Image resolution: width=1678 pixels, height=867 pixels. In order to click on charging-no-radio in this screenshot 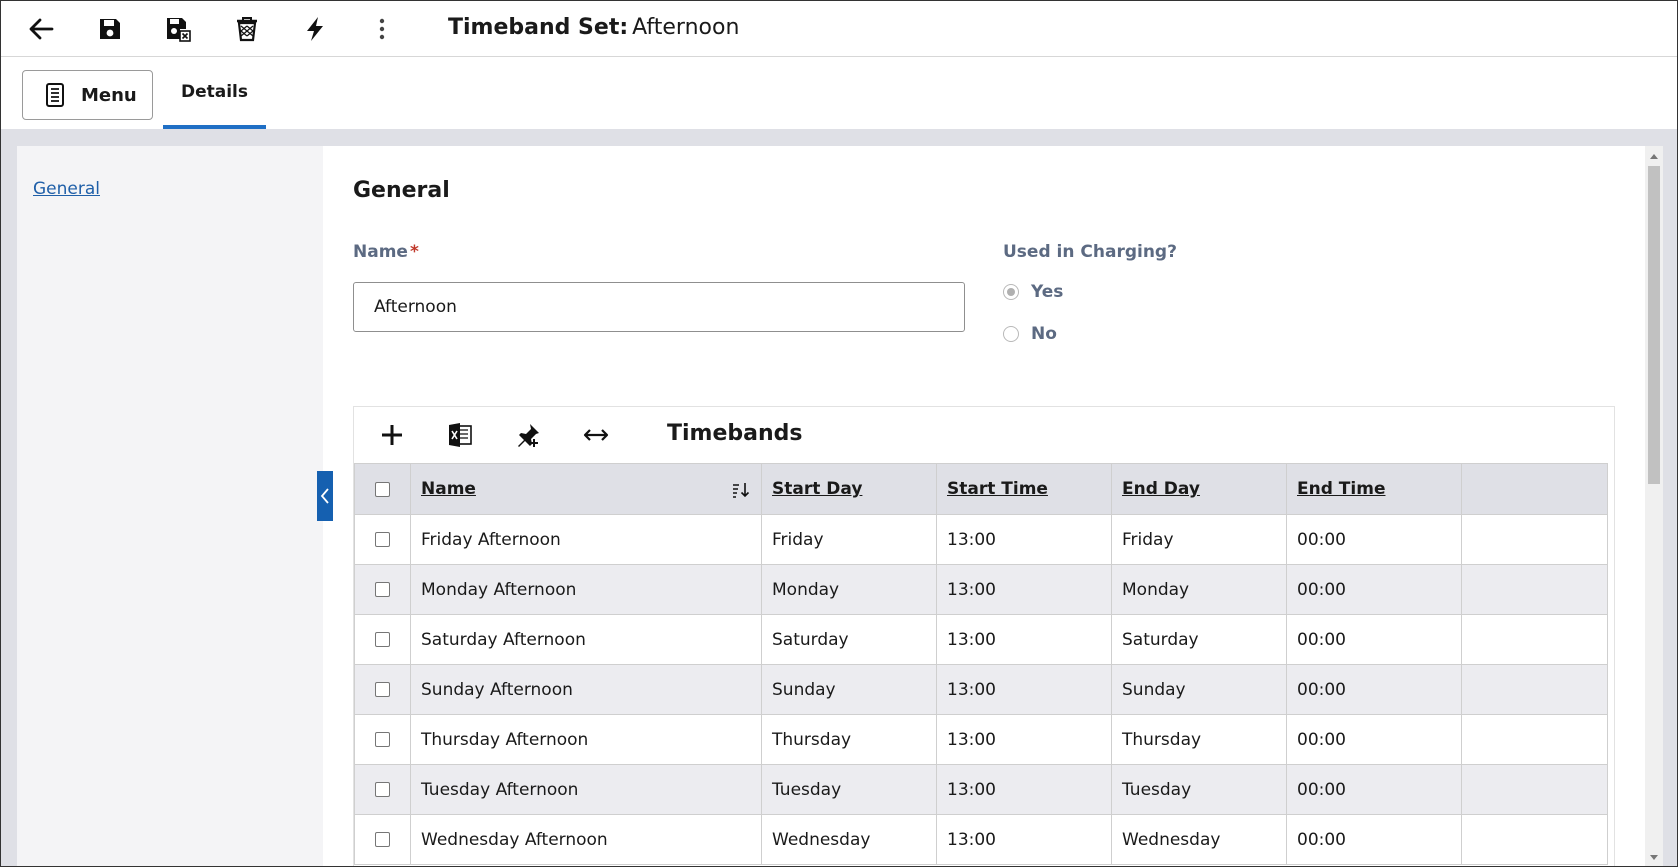, I will do `click(1011, 334)`.